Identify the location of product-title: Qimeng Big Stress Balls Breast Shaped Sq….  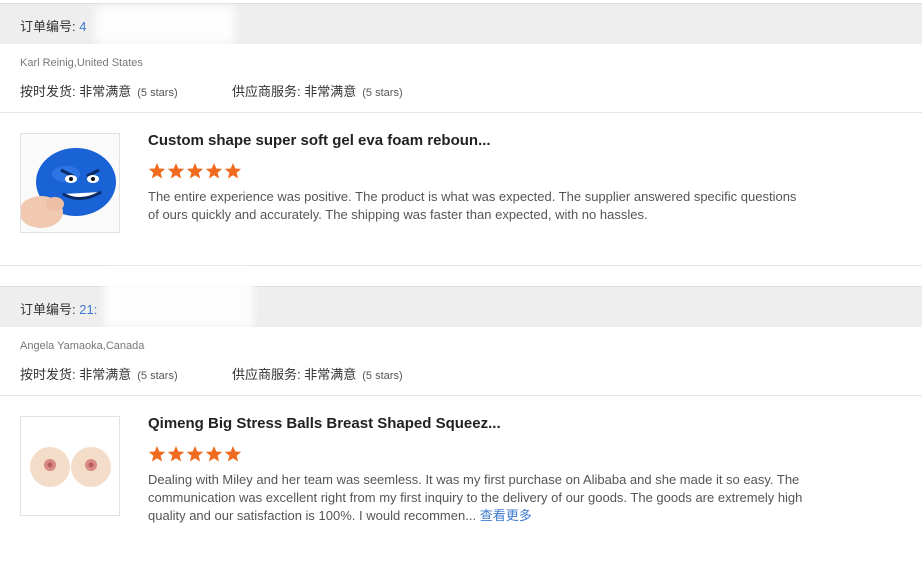
(324, 423).